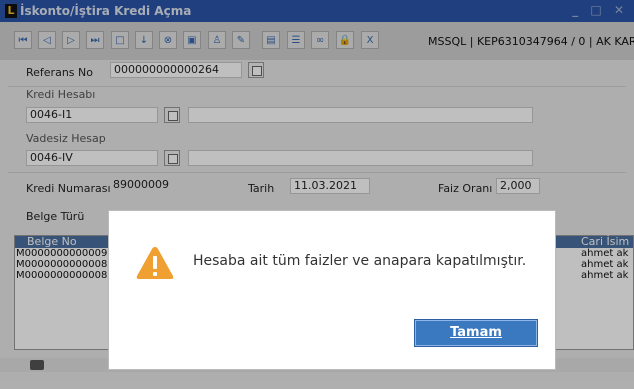  Describe the element at coordinates (476, 333) in the screenshot. I see `ok-button: Tamam` at that location.